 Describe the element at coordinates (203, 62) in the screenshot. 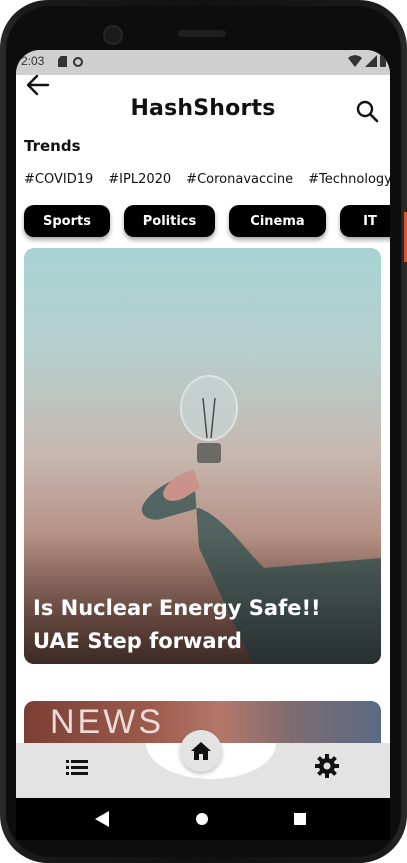

I see `status-bar: 2:03` at that location.